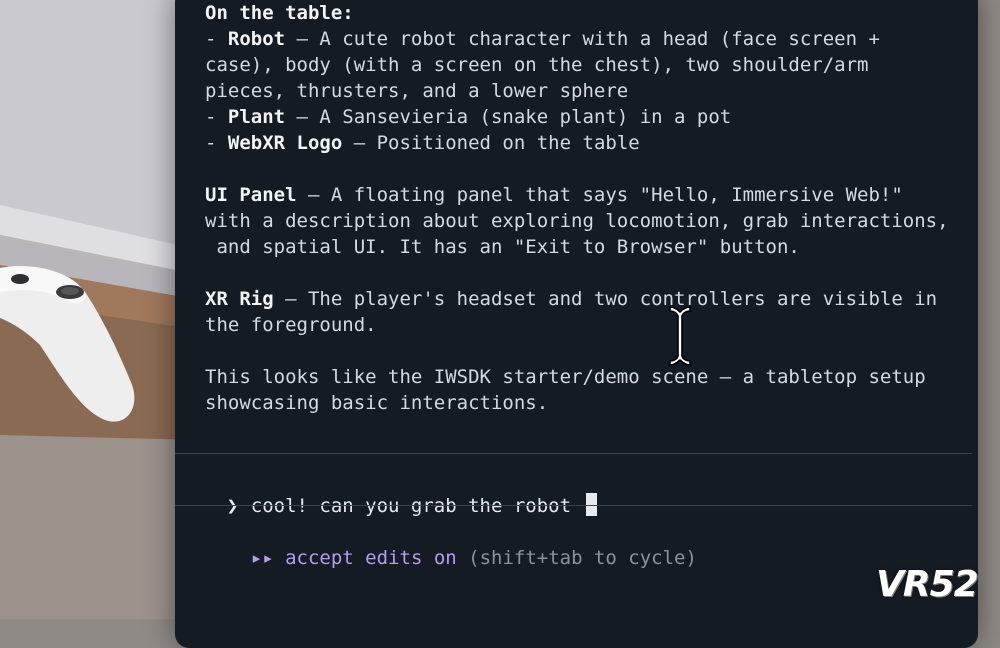 This screenshot has width=1000, height=648. Describe the element at coordinates (239, 299) in the screenshot. I see `bold-term: XR Rig` at that location.